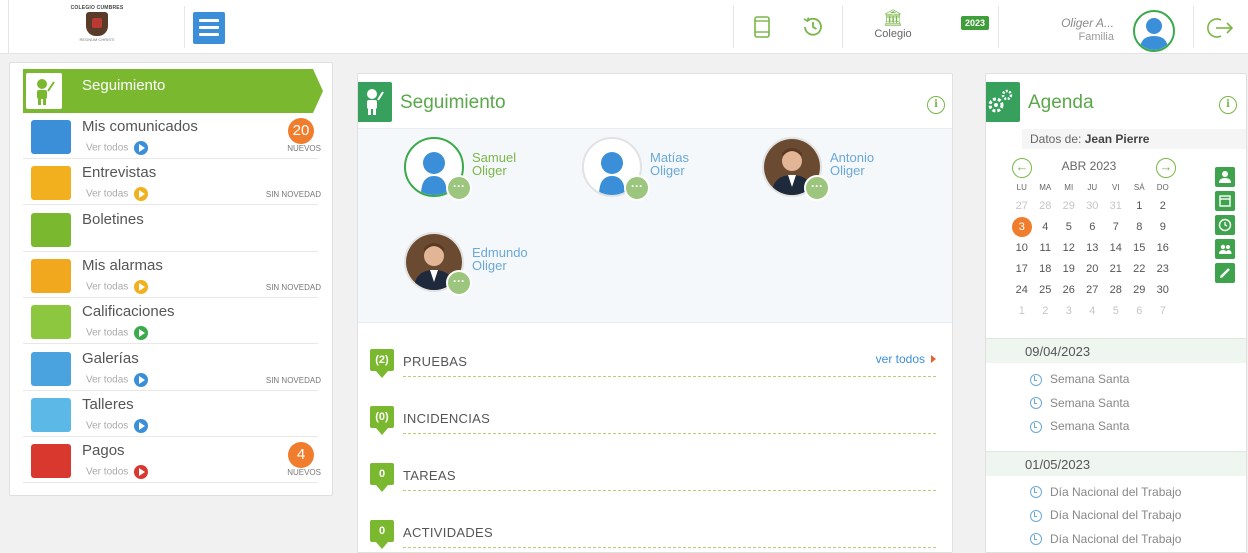 The width and height of the screenshot is (1248, 553). What do you see at coordinates (975, 23) in the screenshot?
I see `year-badge: 2023` at bounding box center [975, 23].